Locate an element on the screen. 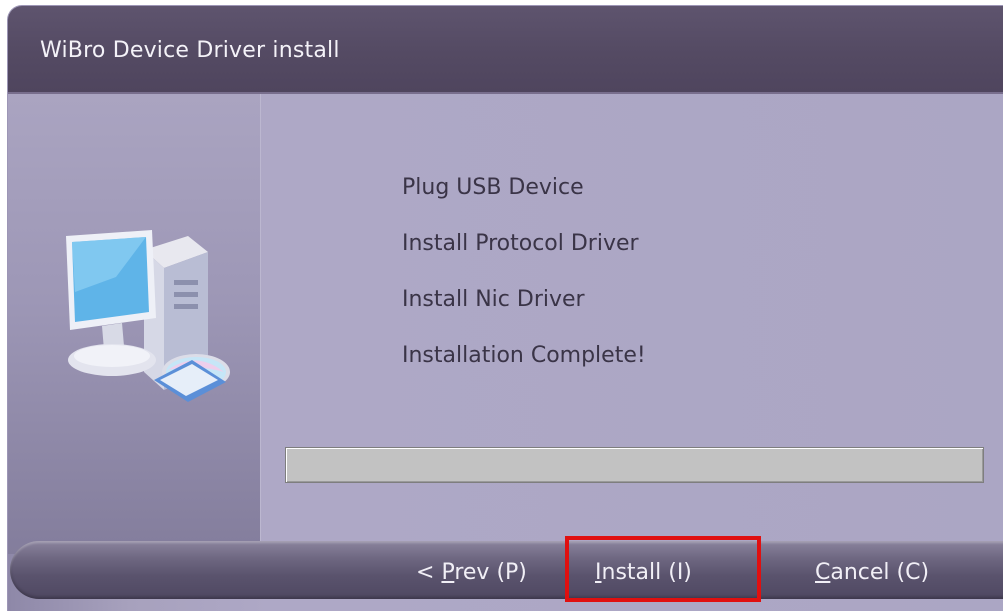  install-button: Install (I) is located at coordinates (643, 572).